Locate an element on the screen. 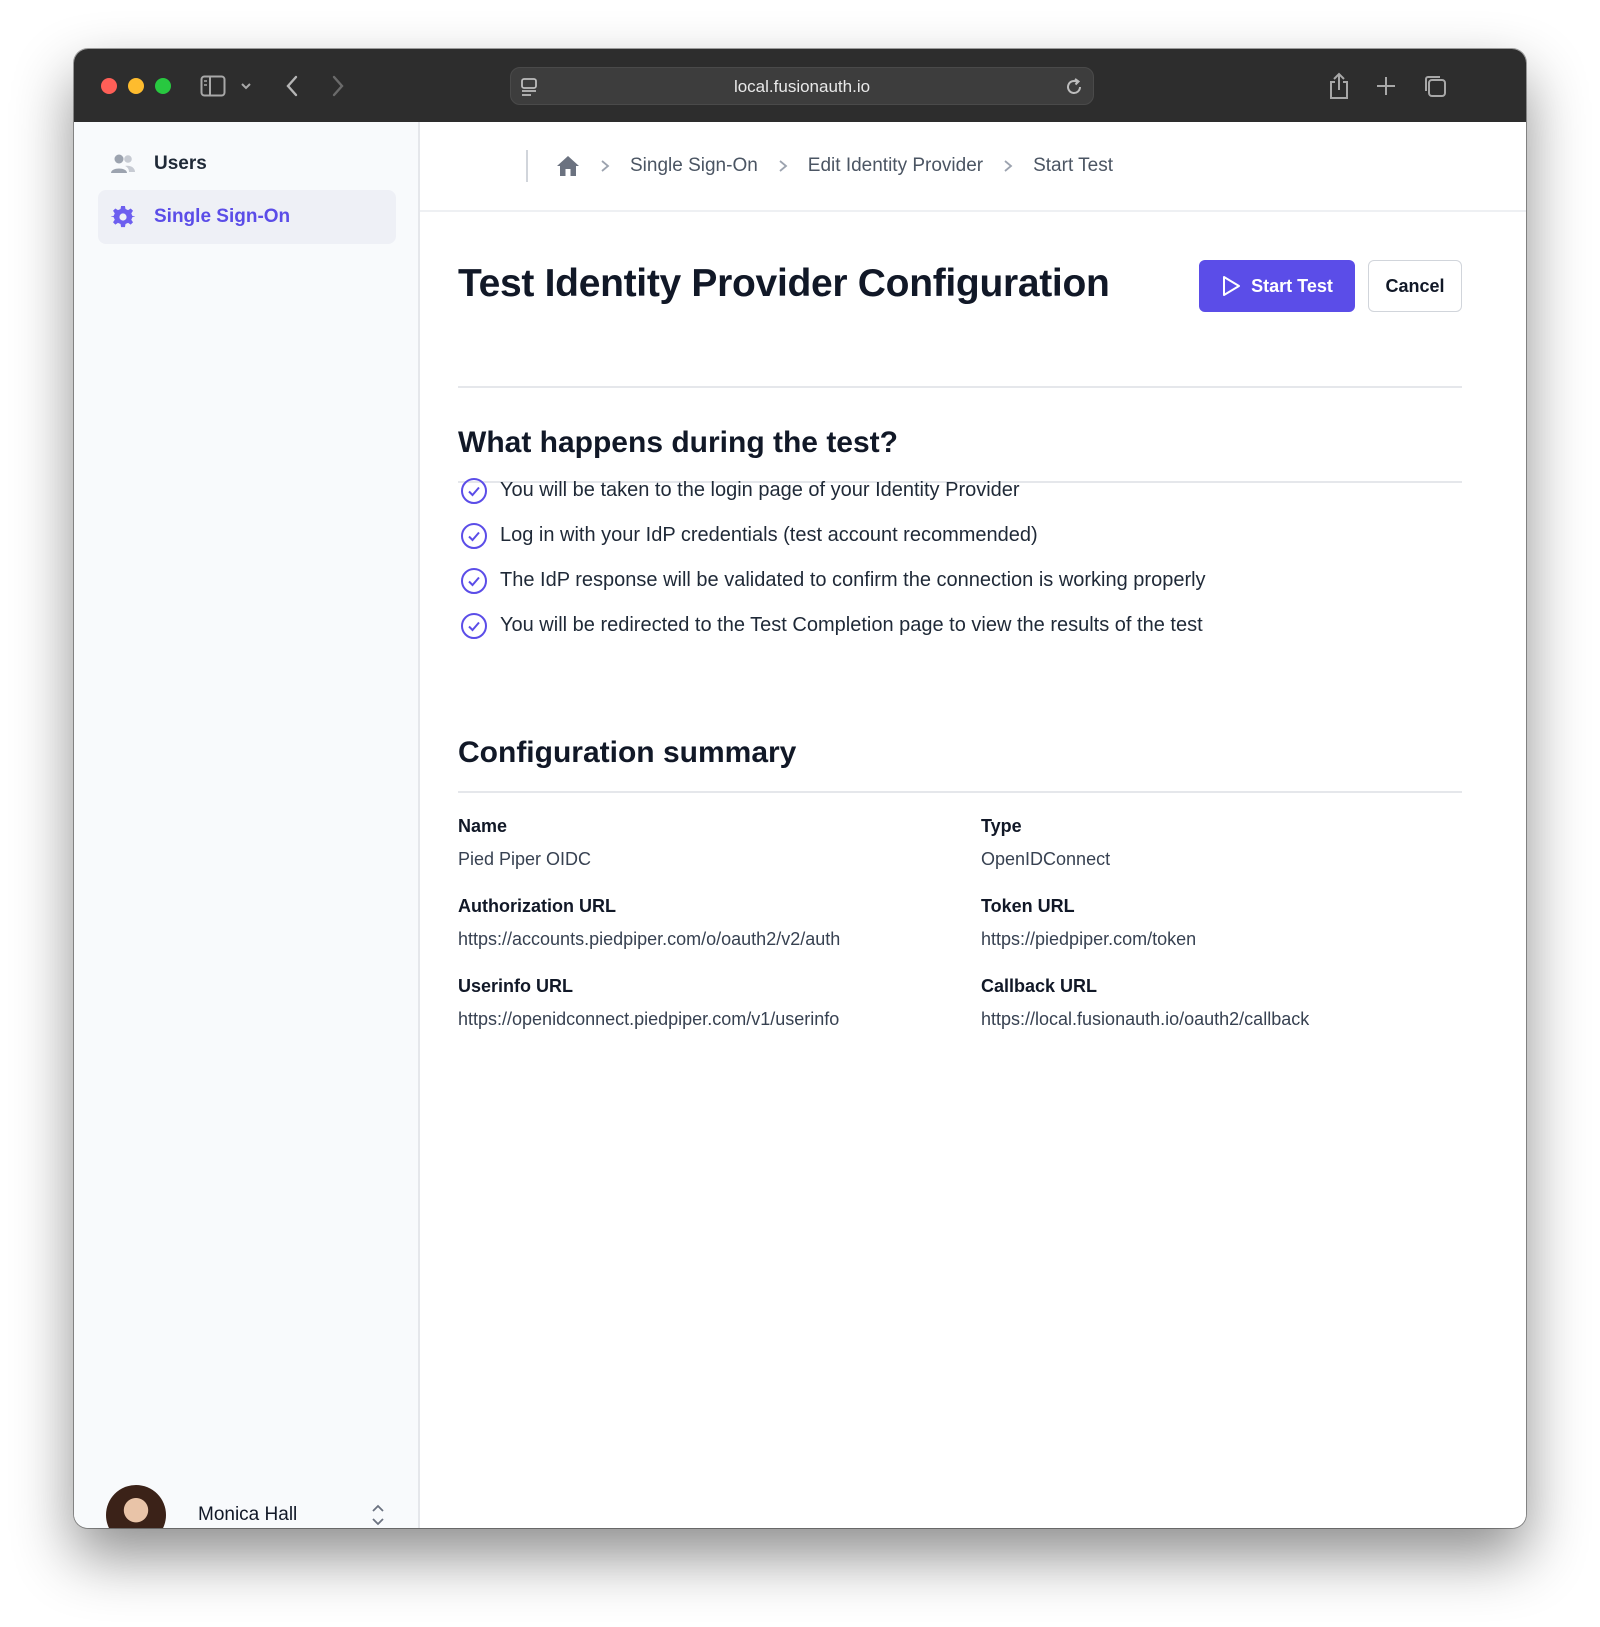  sidebar-toggle-icon is located at coordinates (213, 86).